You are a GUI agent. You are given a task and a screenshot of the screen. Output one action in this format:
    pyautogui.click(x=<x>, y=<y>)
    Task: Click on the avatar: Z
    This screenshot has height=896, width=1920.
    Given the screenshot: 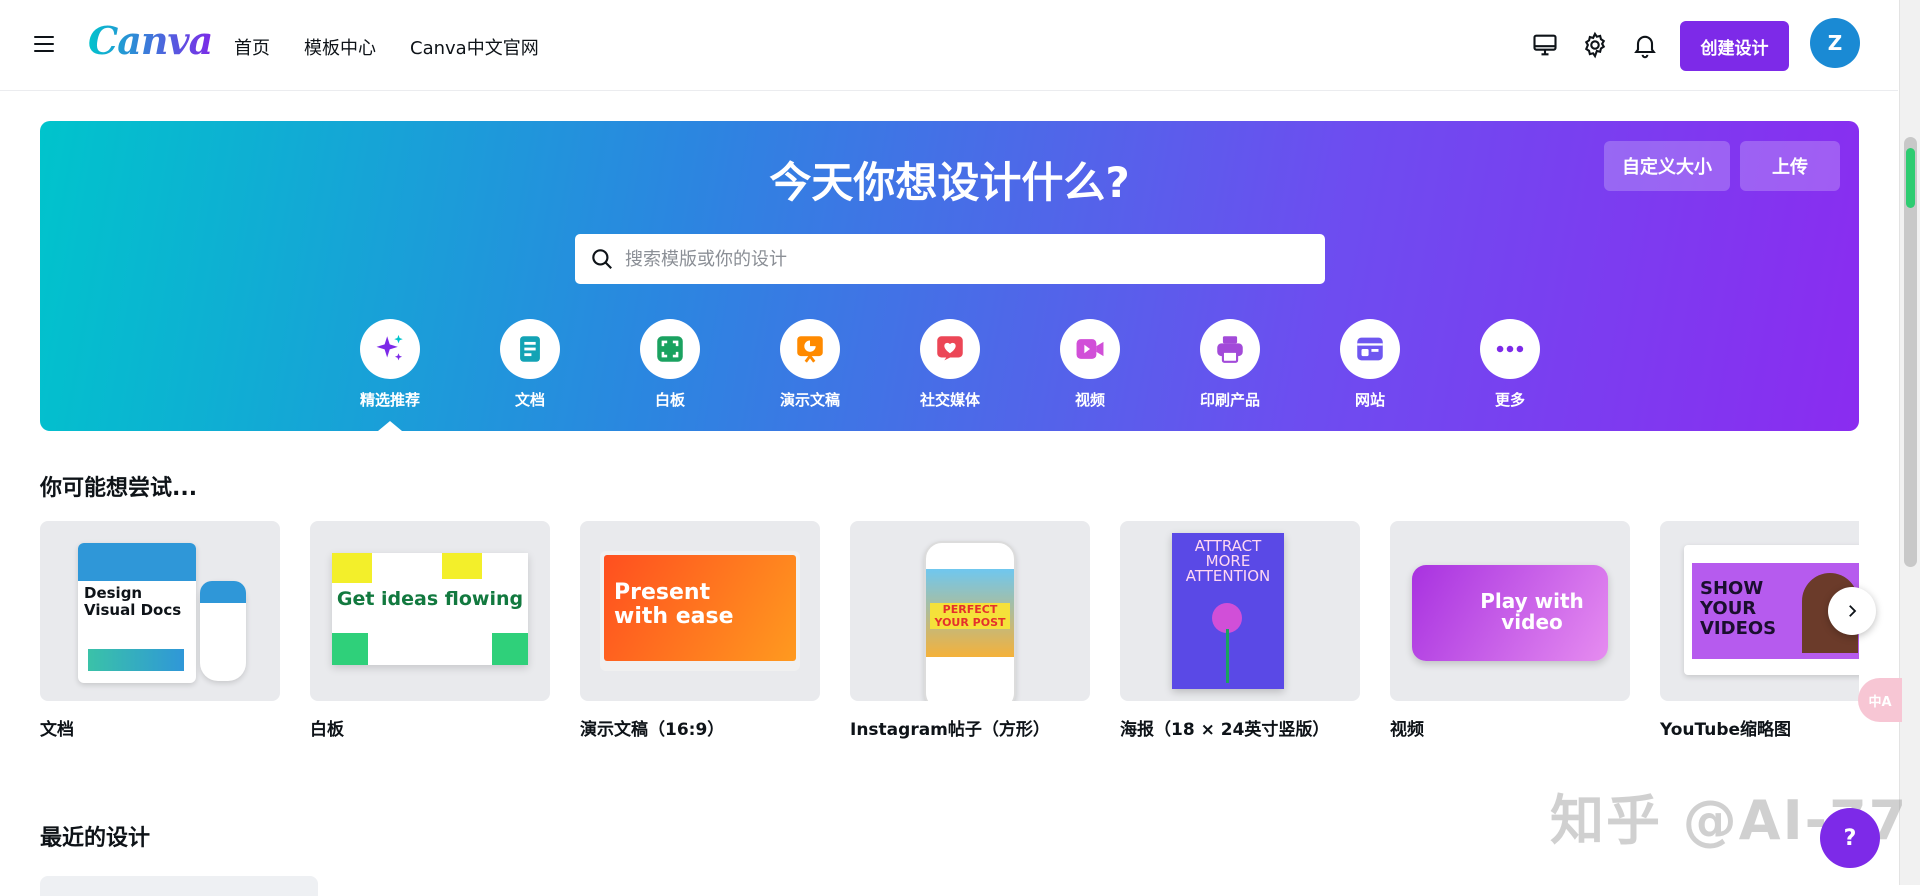 What is the action you would take?
    pyautogui.click(x=1835, y=43)
    